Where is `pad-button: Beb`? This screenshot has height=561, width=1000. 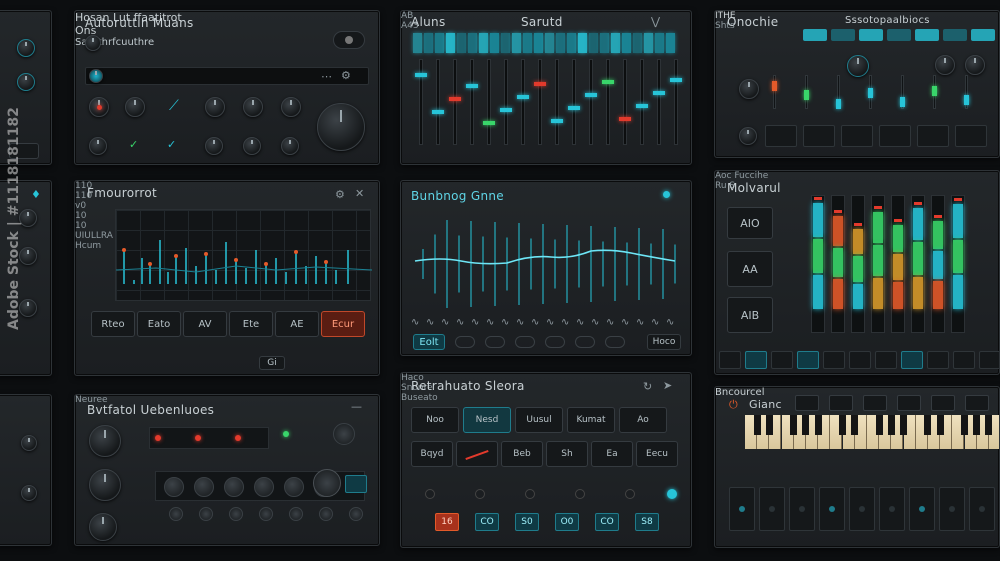 pad-button: Beb is located at coordinates (522, 454).